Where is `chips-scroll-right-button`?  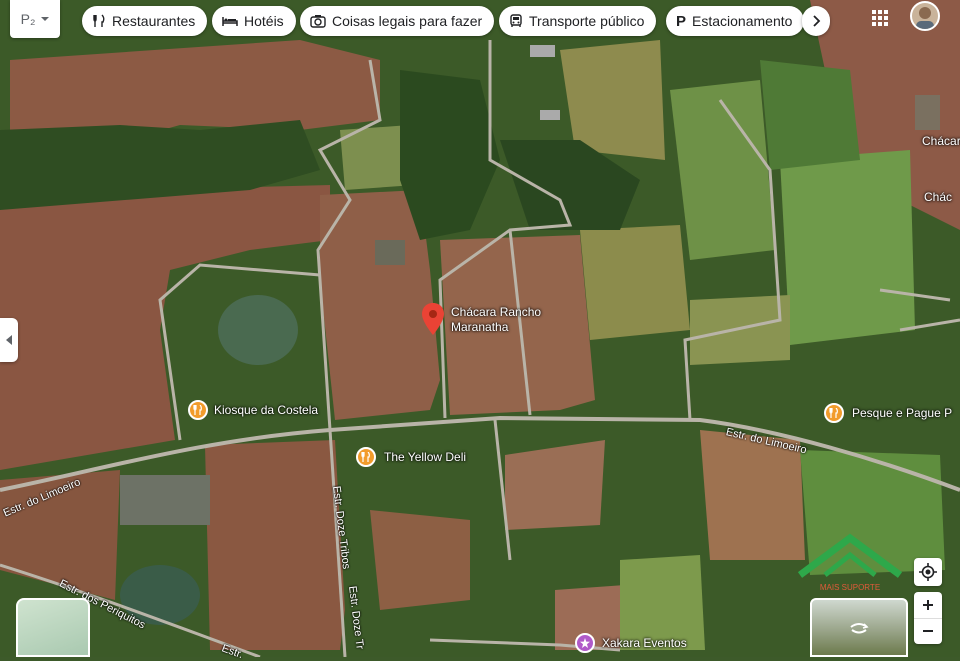
chips-scroll-right-button is located at coordinates (816, 21).